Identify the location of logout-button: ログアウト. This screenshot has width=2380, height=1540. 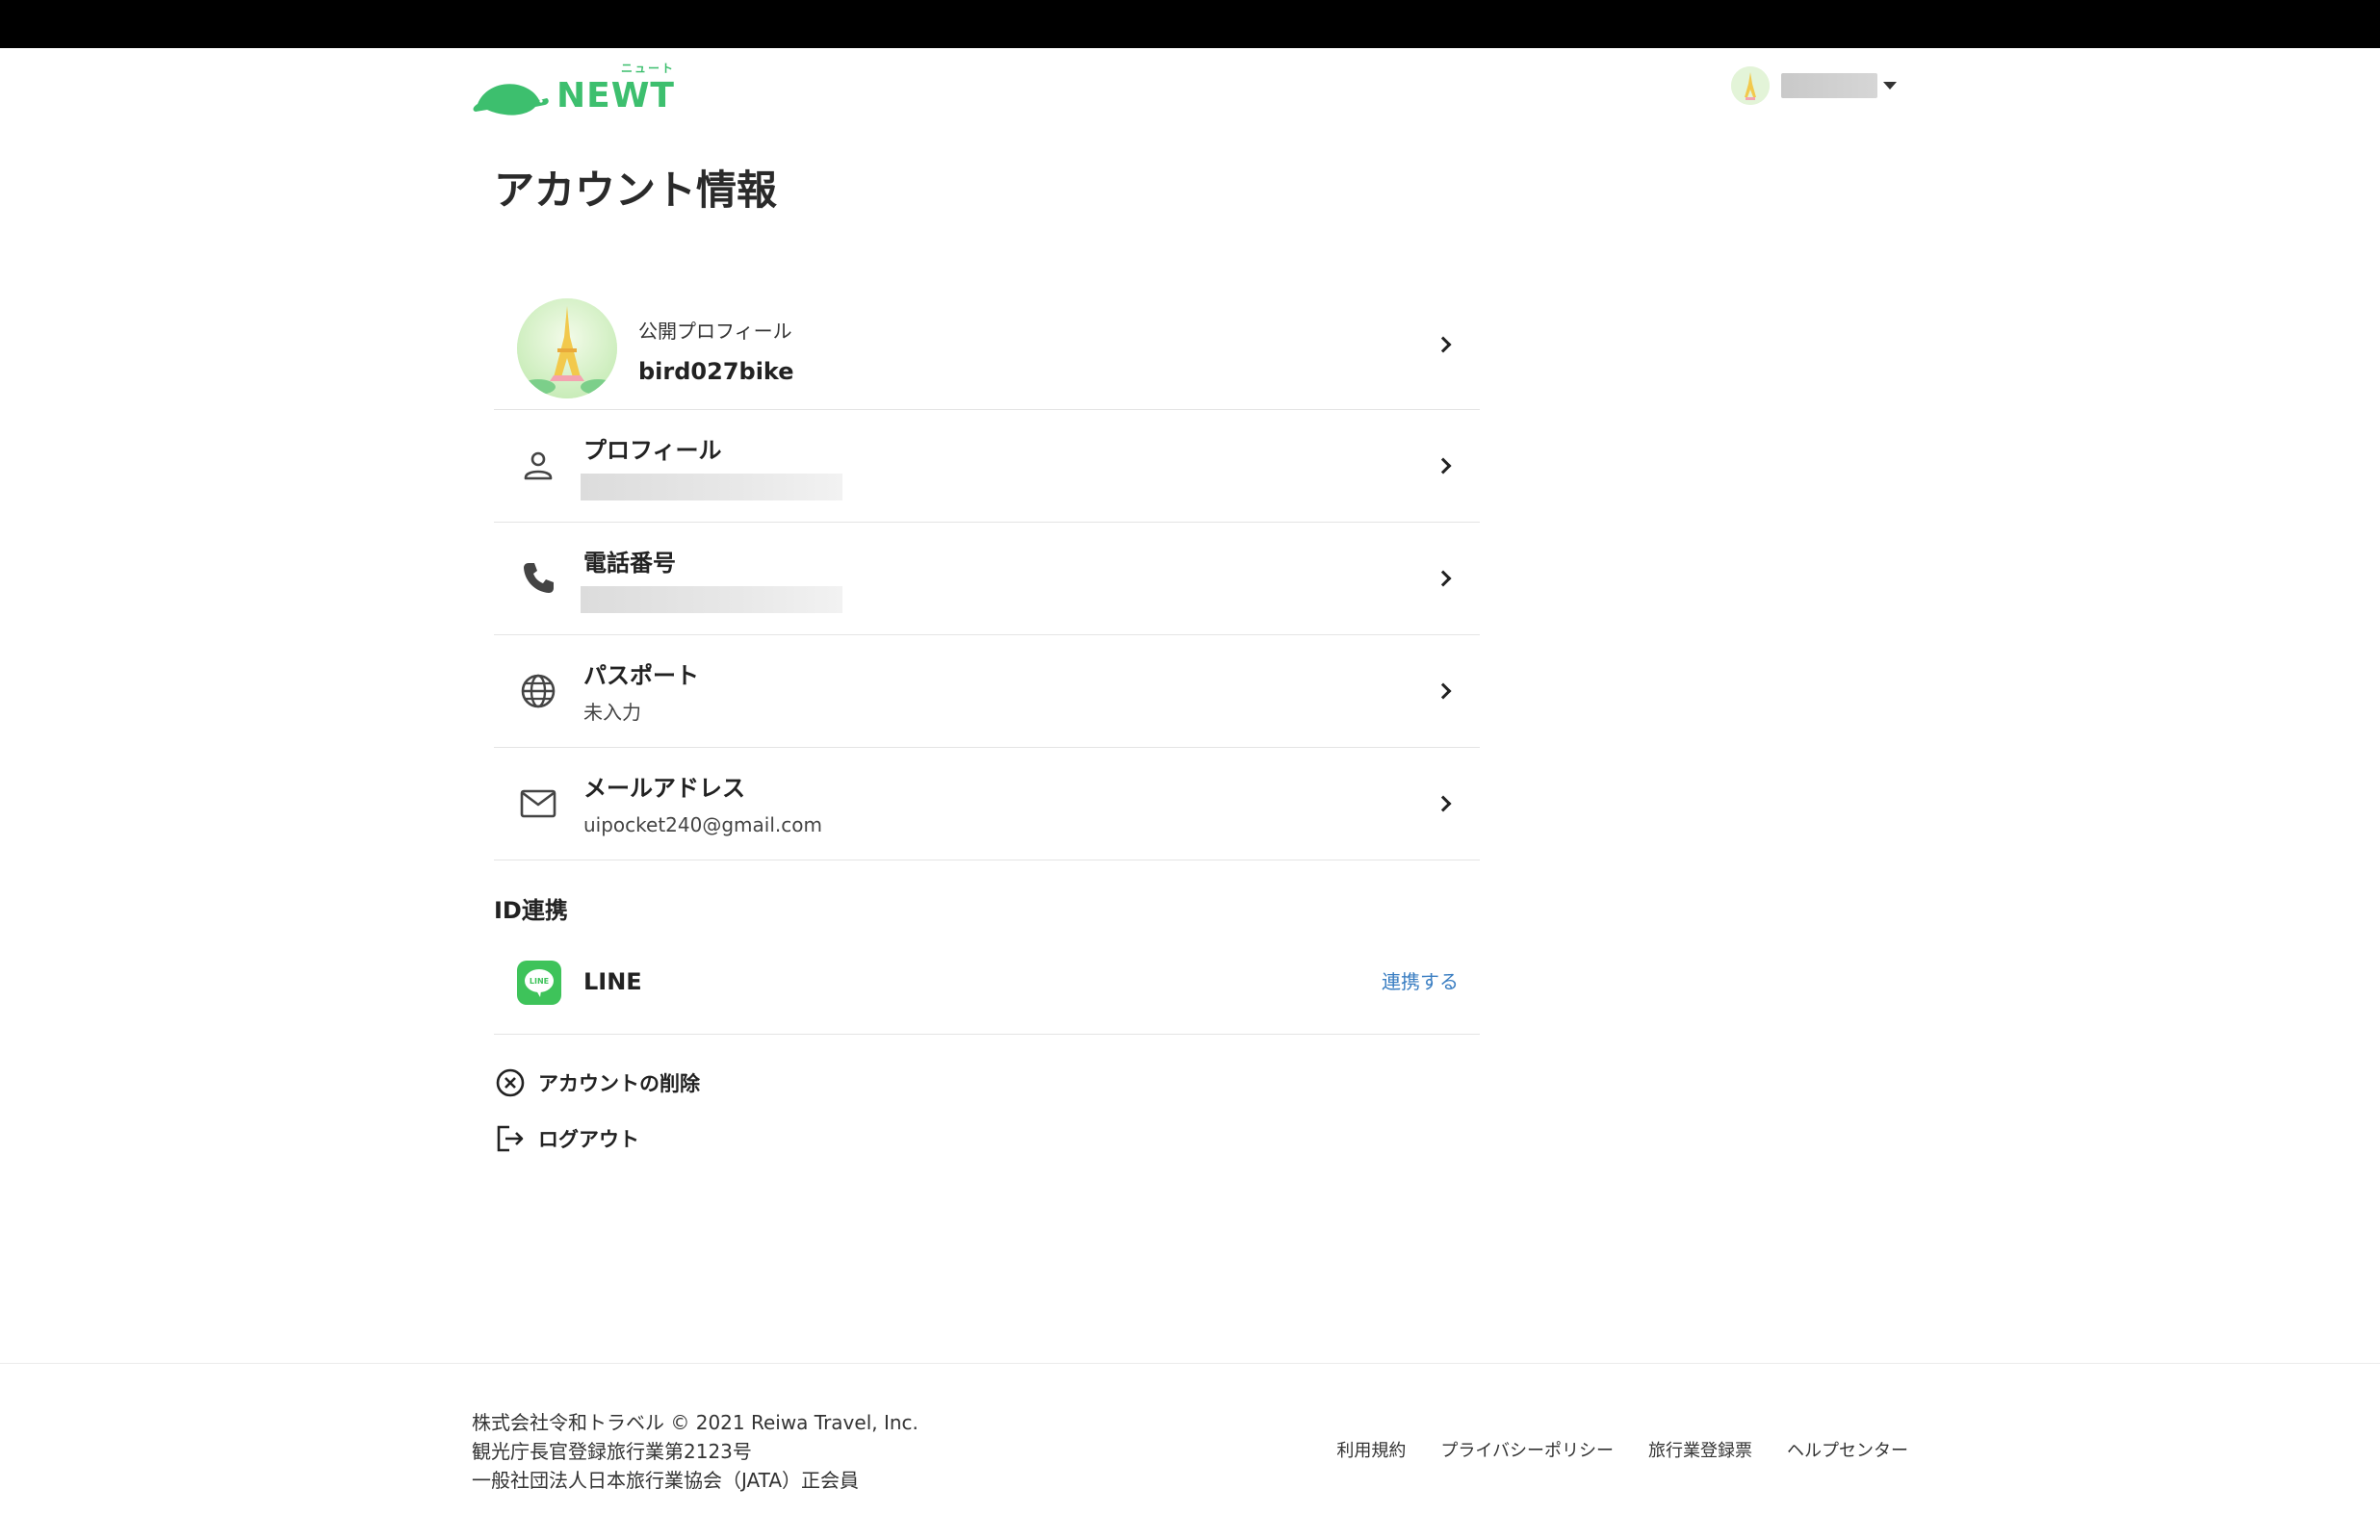
(566, 1138).